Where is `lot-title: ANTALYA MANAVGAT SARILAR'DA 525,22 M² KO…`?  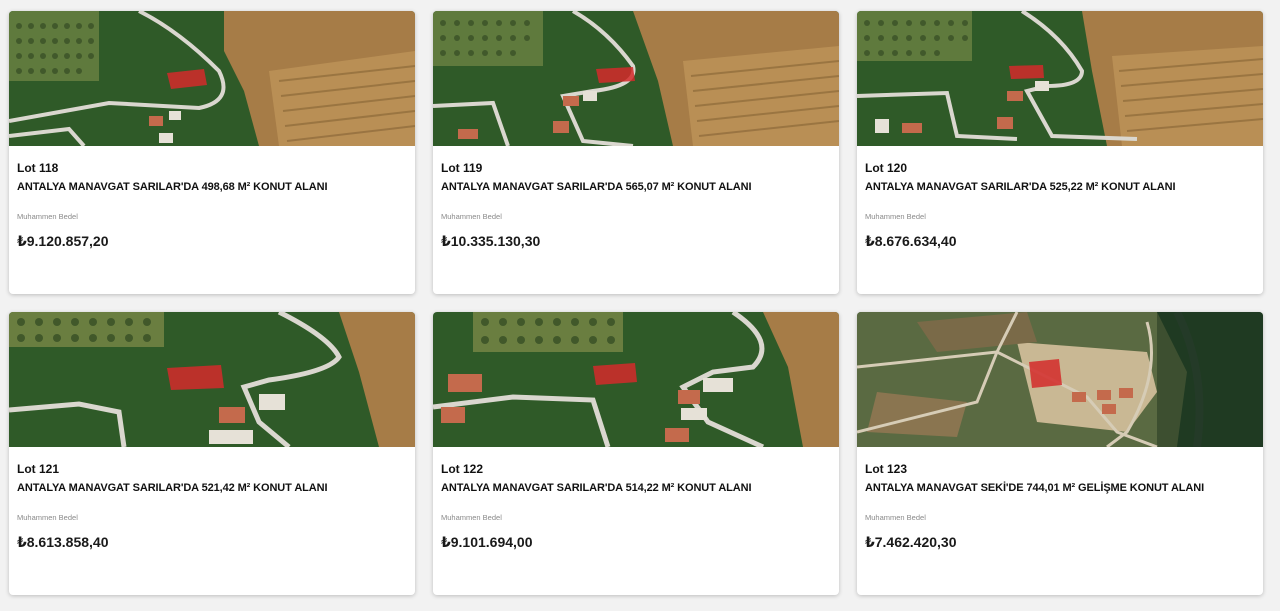 lot-title: ANTALYA MANAVGAT SARILAR'DA 525,22 M² KO… is located at coordinates (1020, 187).